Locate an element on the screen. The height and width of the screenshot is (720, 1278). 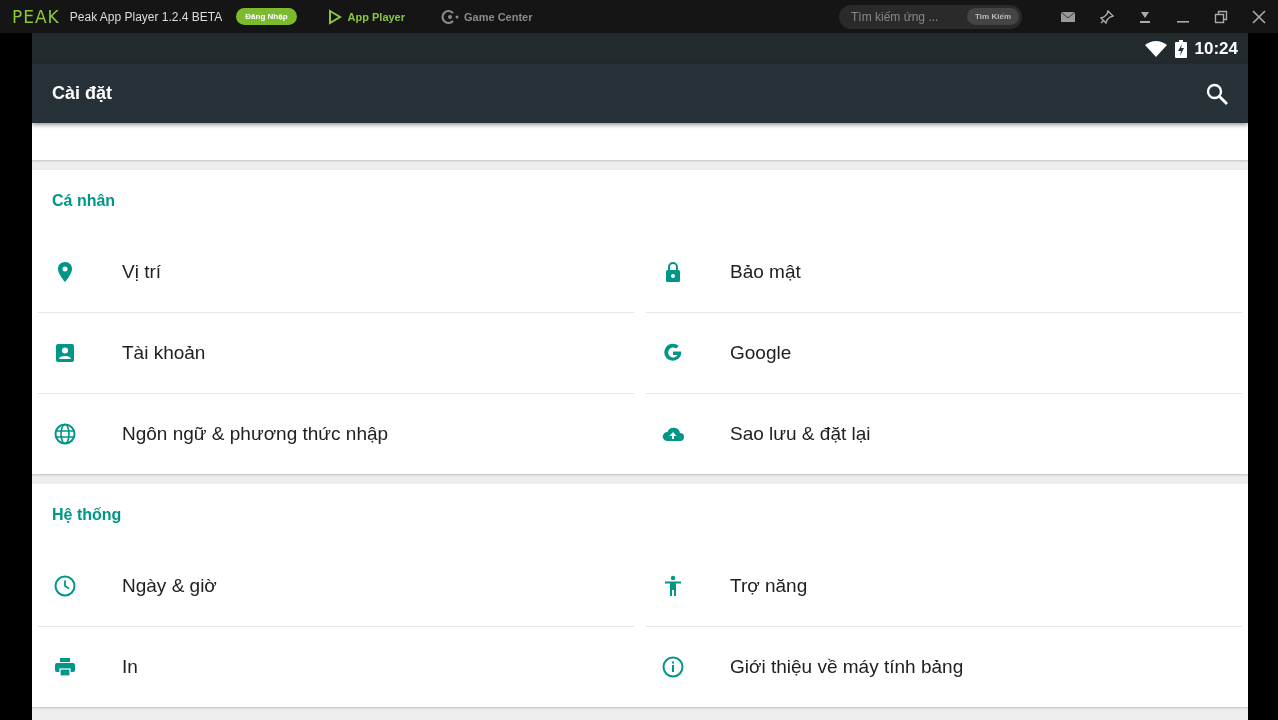
nav-tab: App Player is located at coordinates (365, 16).